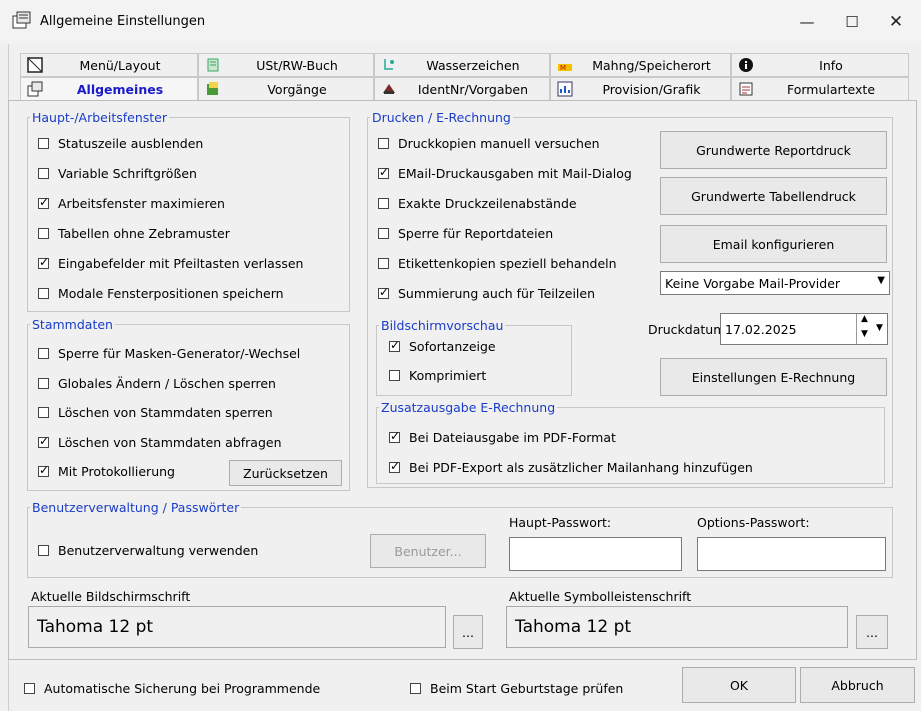 This screenshot has width=921, height=711. I want to click on maximize-icon: ☐, so click(852, 22).